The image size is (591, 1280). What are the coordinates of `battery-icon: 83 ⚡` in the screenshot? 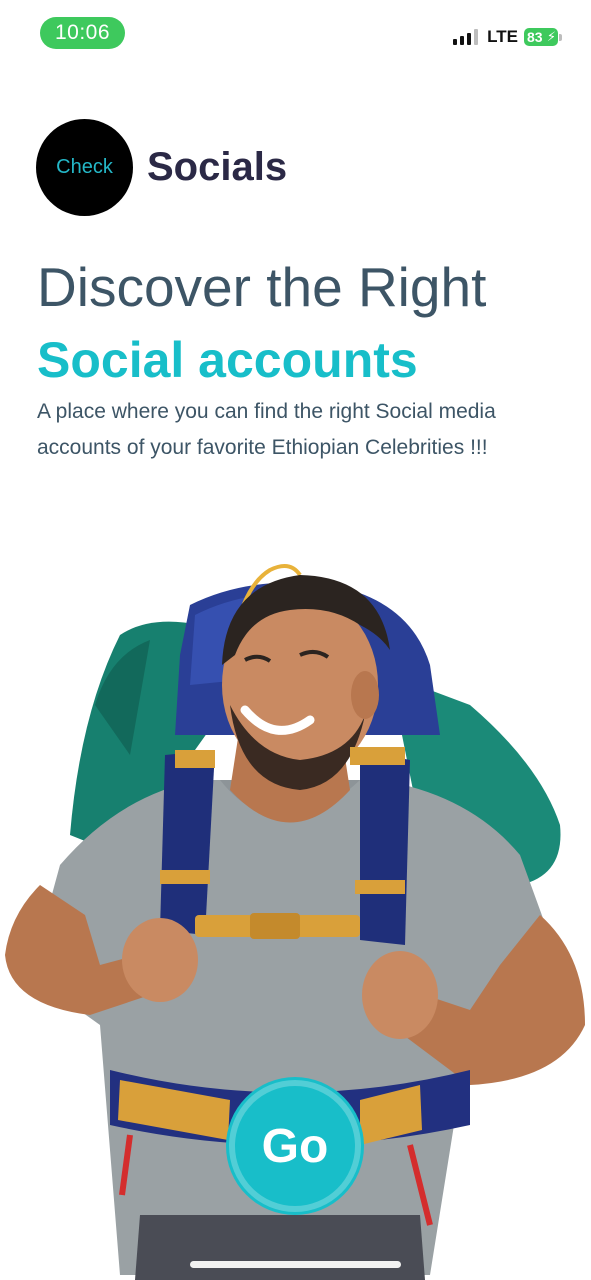 It's located at (543, 37).